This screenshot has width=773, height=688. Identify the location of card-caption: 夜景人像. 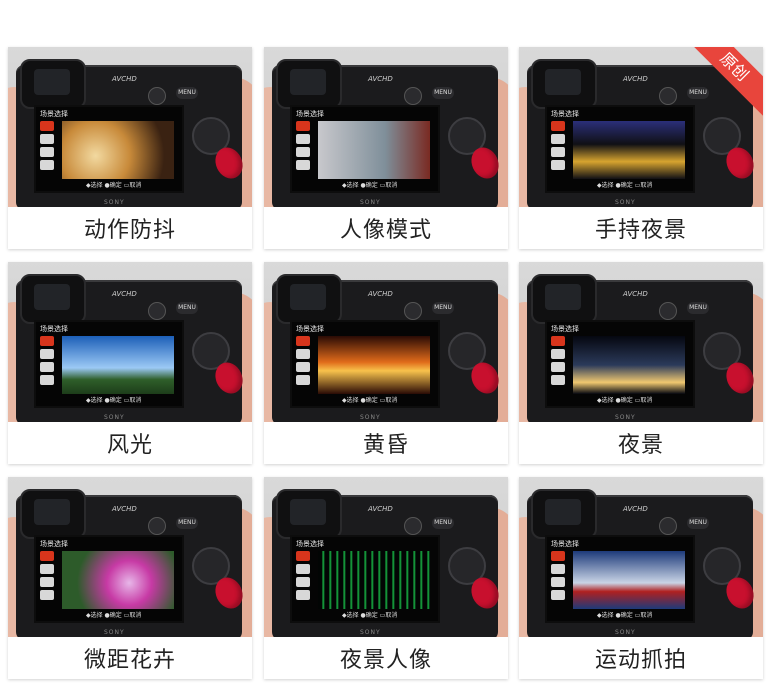
(385, 660).